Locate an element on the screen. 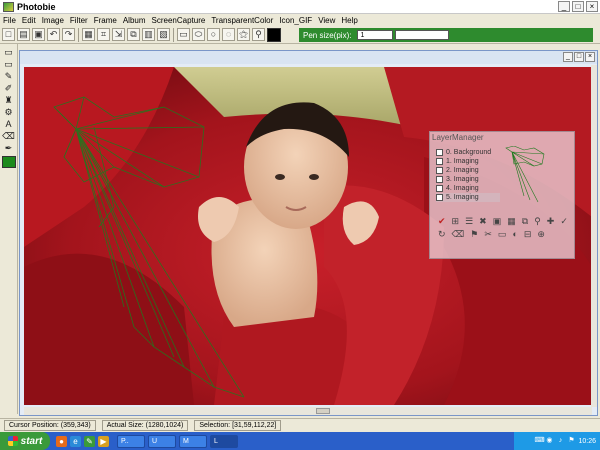  layer-row-selected: 5. Imaging is located at coordinates (468, 197).